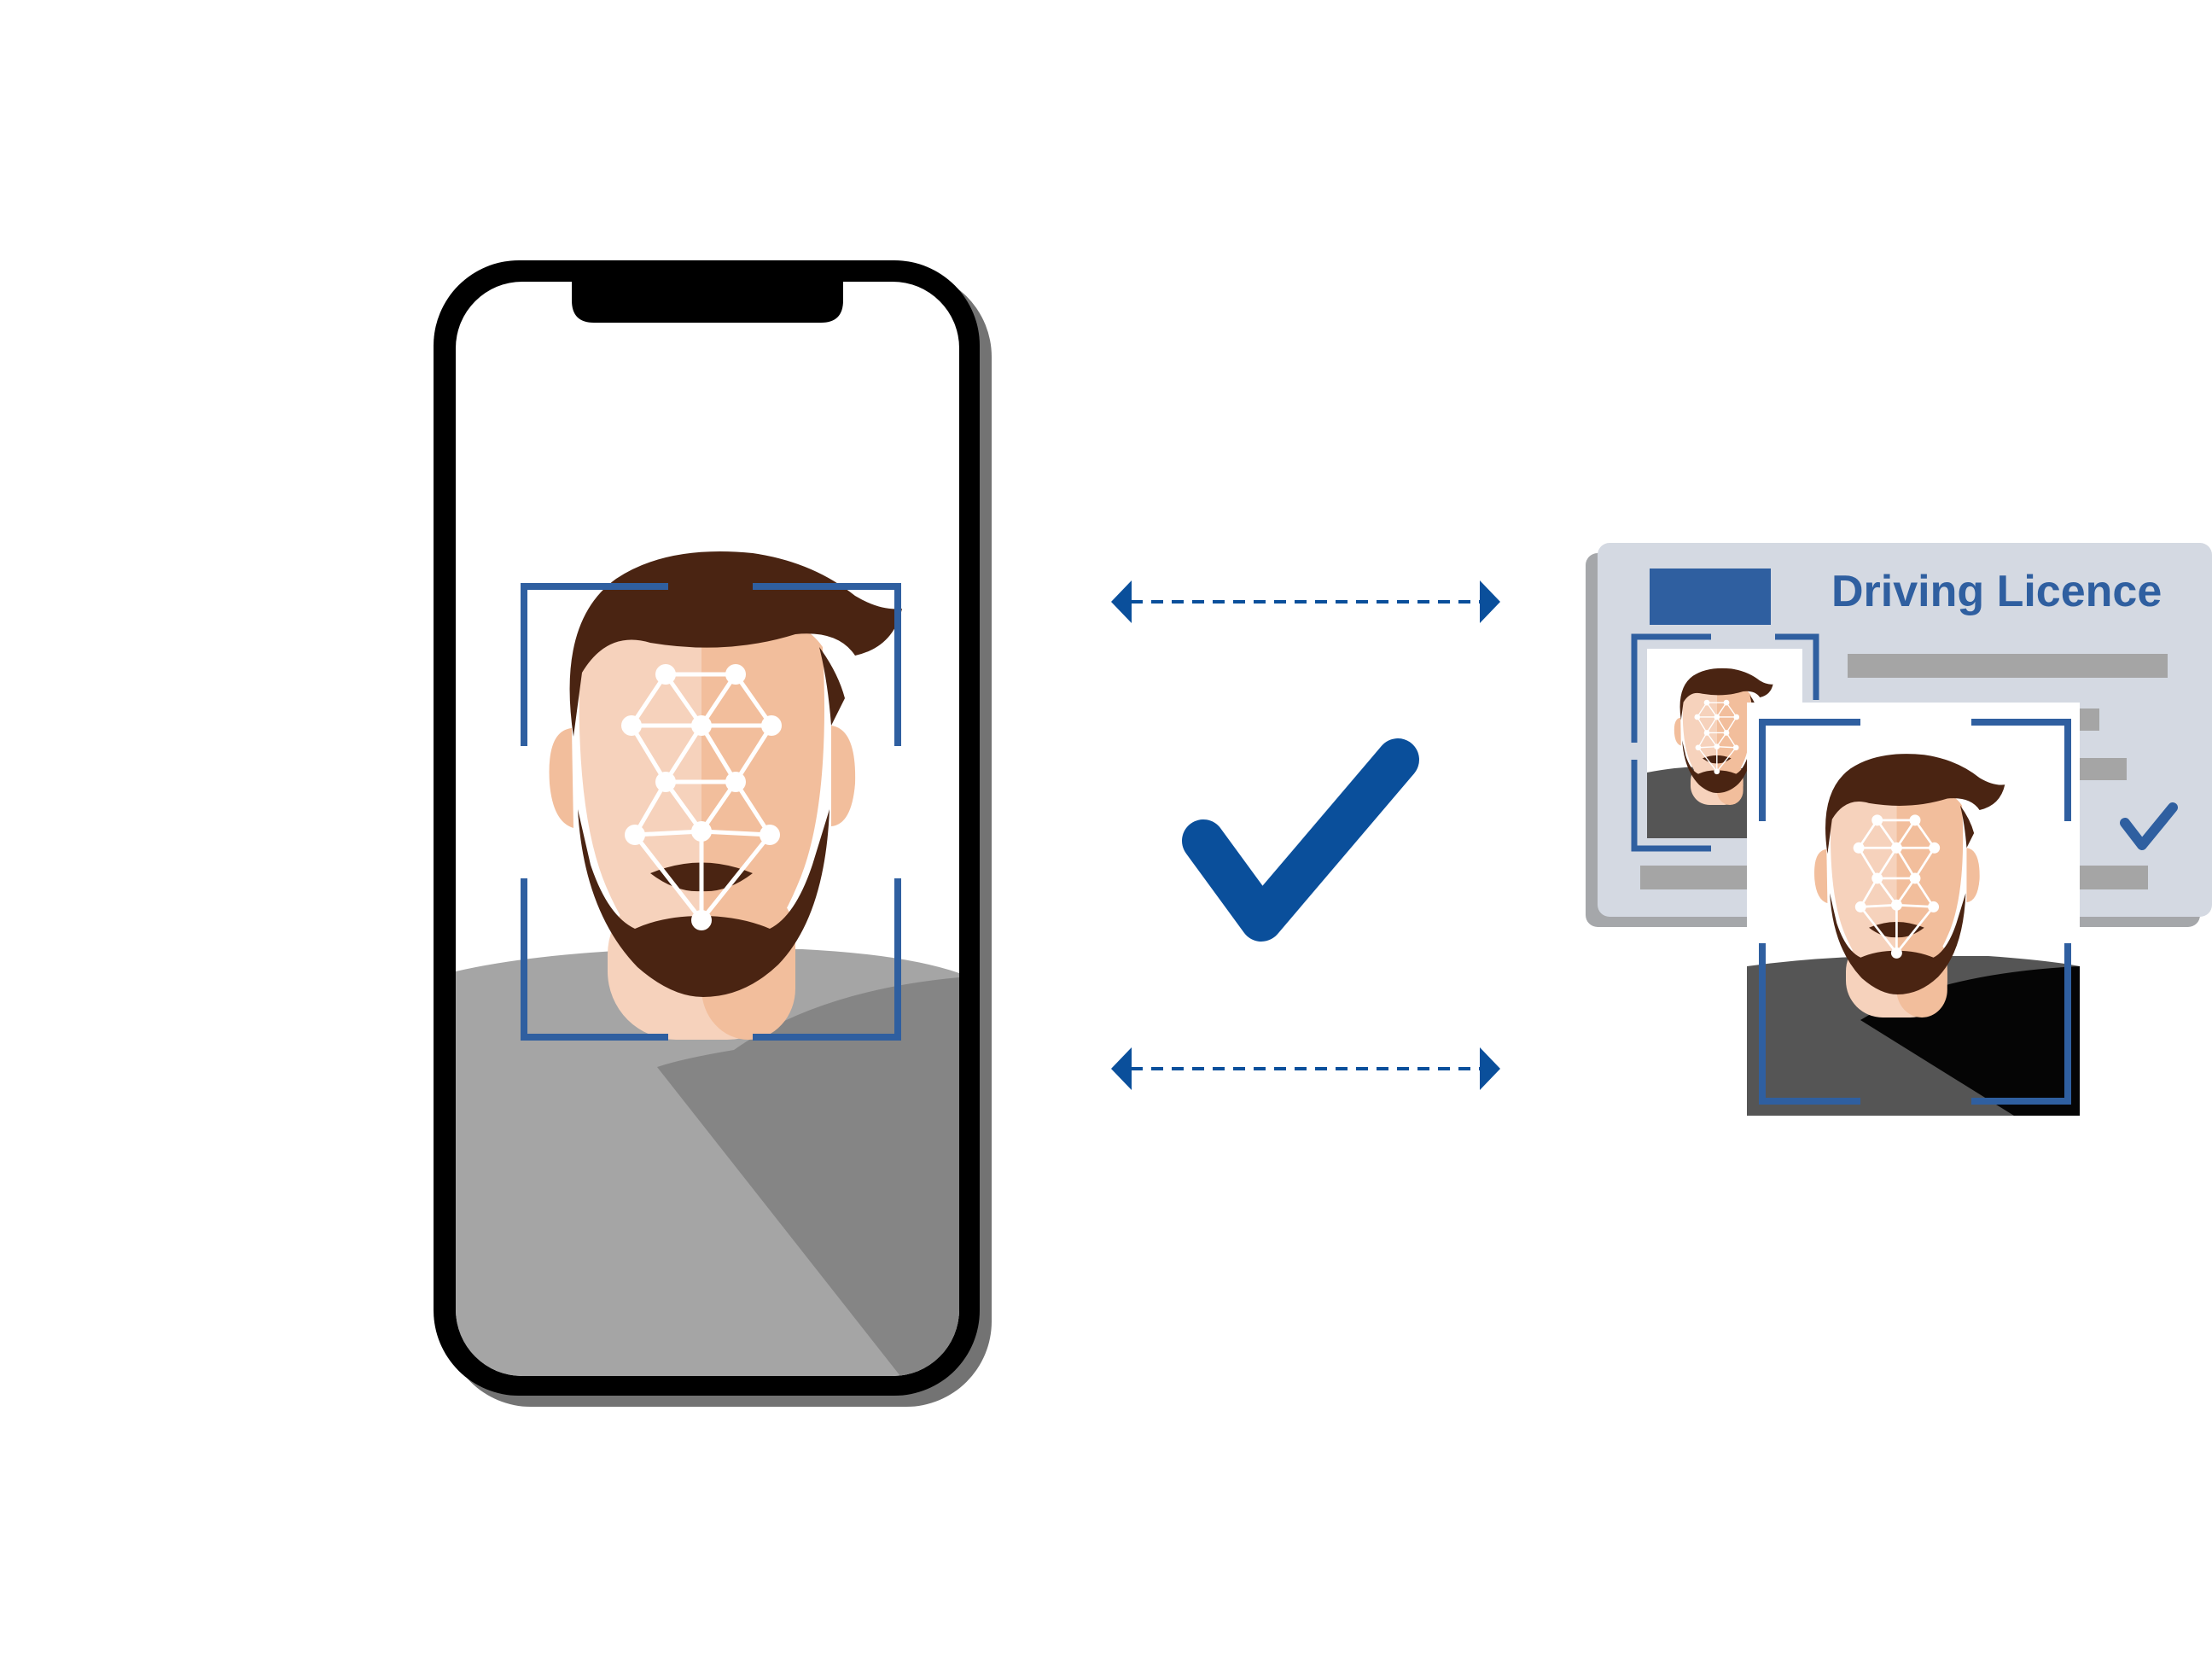  What do you see at coordinates (1913, 910) in the screenshot?
I see `selfie-photo` at bounding box center [1913, 910].